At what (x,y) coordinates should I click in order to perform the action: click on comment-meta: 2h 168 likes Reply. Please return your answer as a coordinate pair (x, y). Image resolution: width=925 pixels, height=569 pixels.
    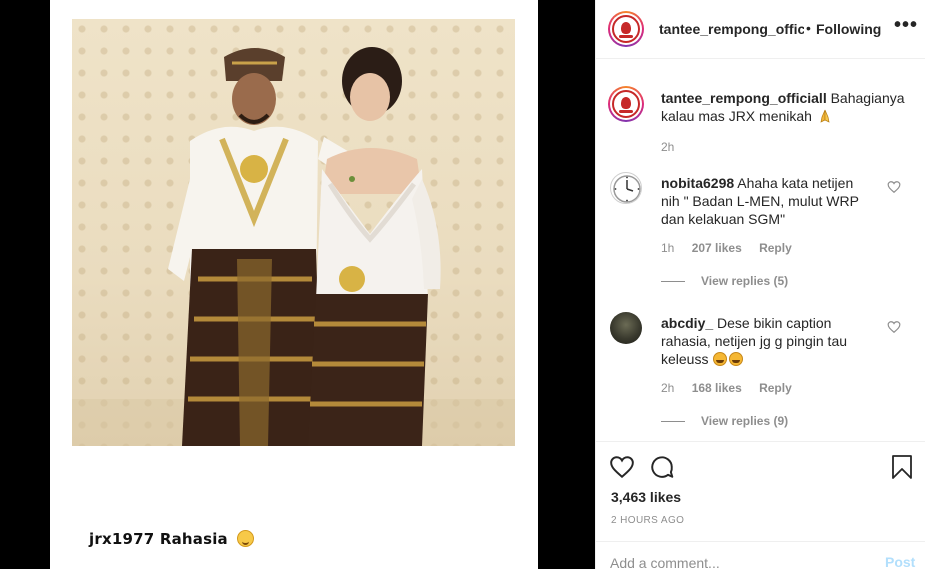
    Looking at the image, I should click on (726, 388).